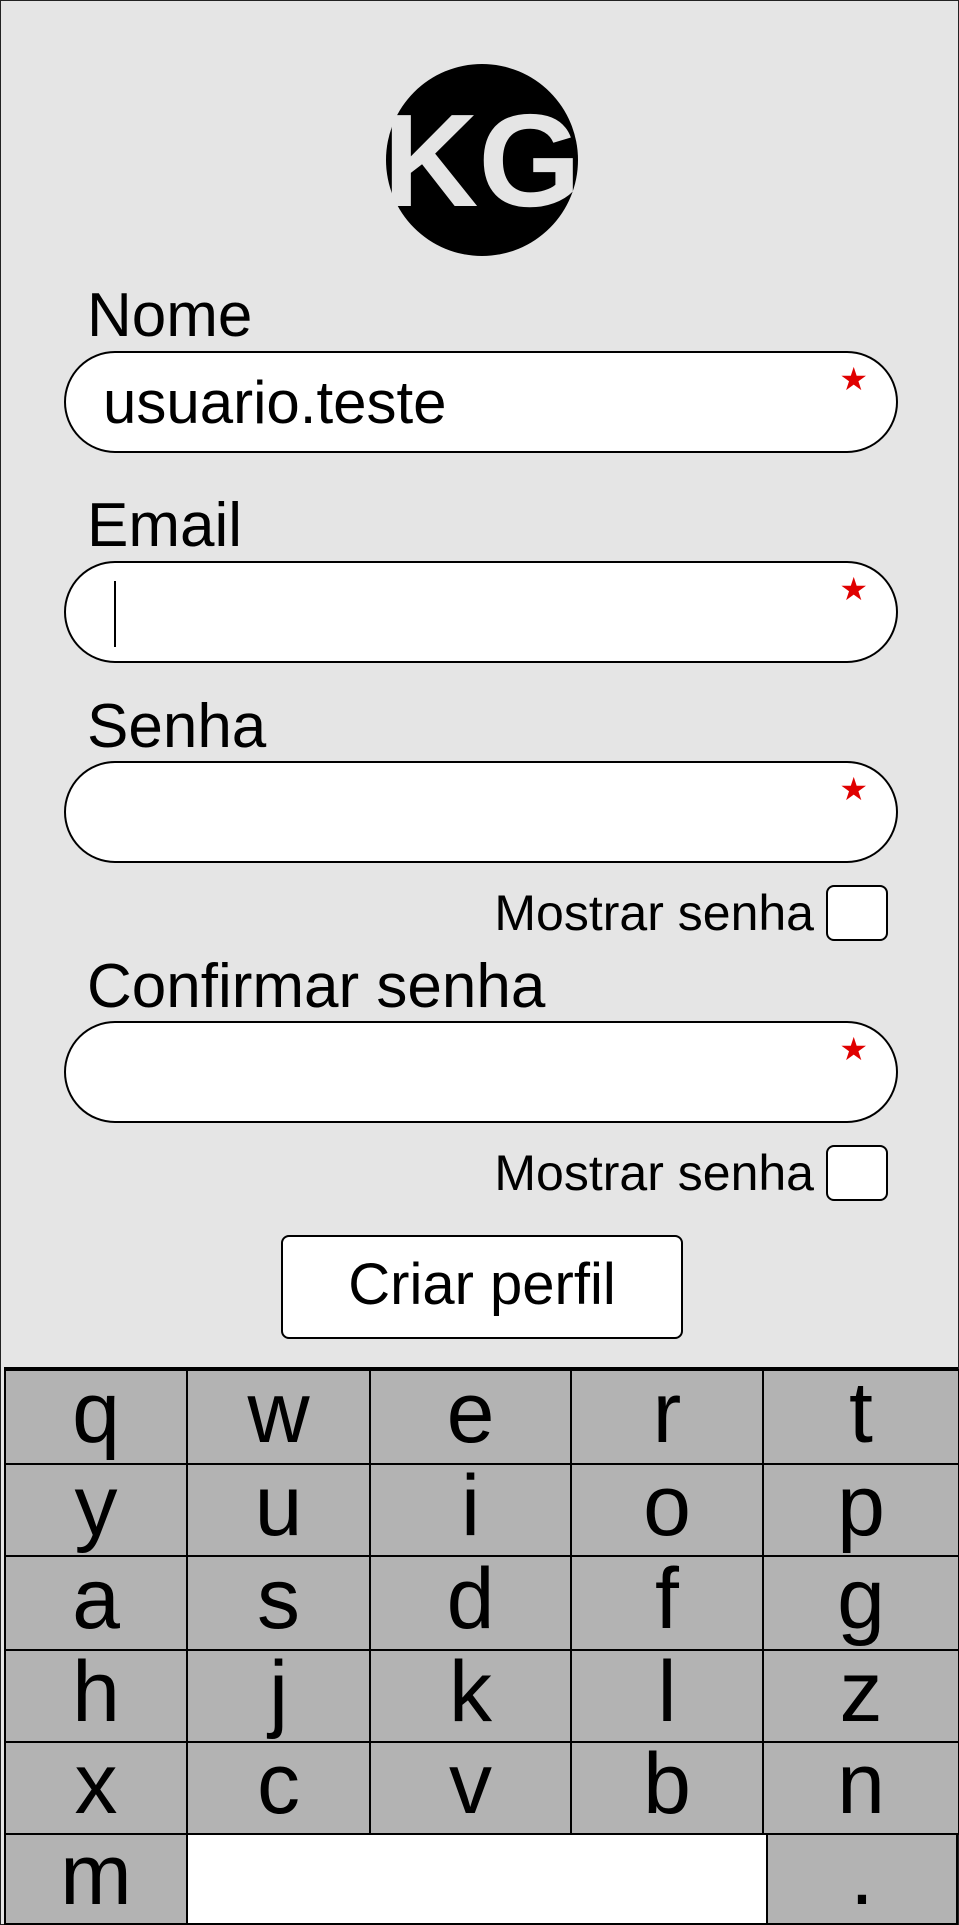  What do you see at coordinates (316, 986) in the screenshot?
I see `confirm-password-label: Confirmar senha` at bounding box center [316, 986].